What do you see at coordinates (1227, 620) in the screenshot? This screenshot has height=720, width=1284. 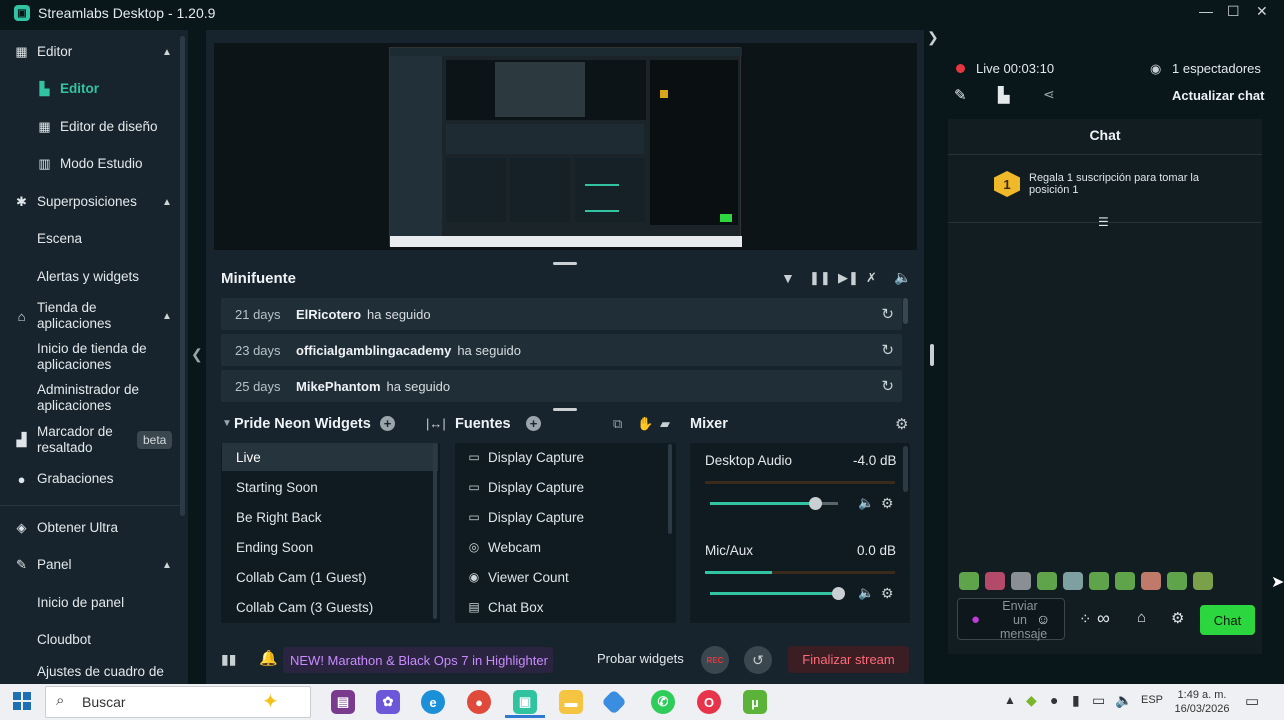 I see `send-chat-button: Chat` at bounding box center [1227, 620].